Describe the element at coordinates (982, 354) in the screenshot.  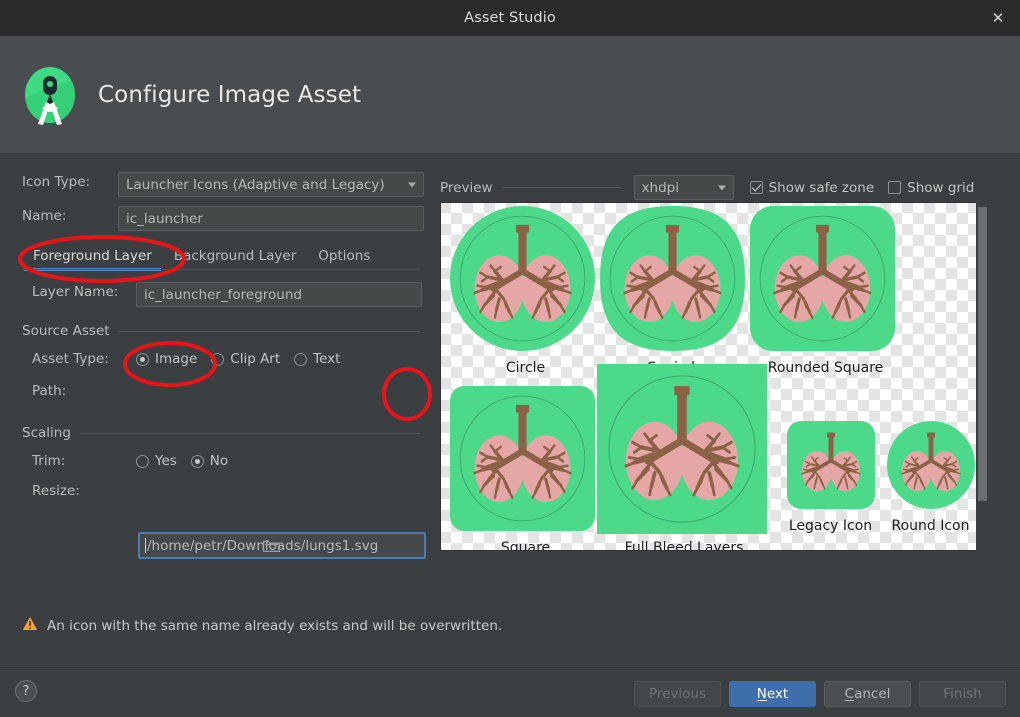
I see `preview-scrollbar-thumb` at that location.